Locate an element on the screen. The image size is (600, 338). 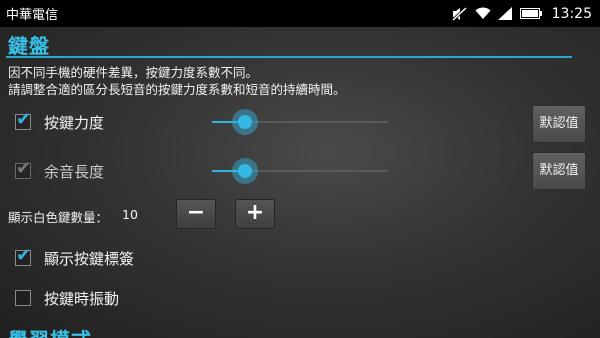
sustain-length-checkbox: ✔ is located at coordinates (23, 169).